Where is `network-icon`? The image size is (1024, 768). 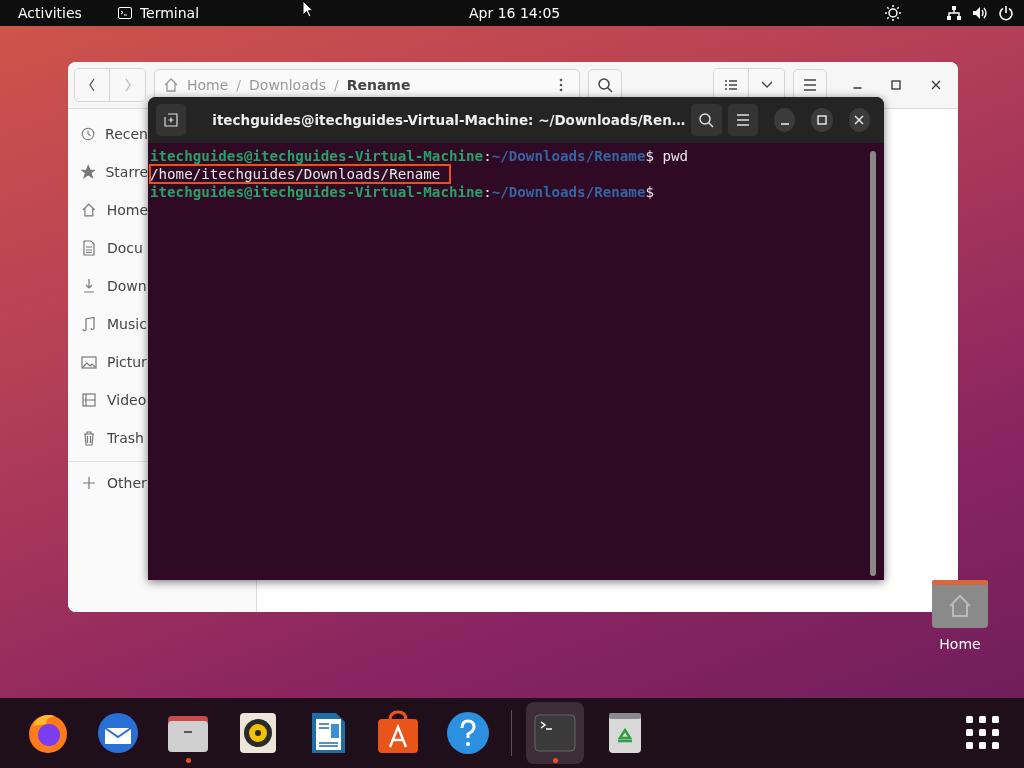
network-icon is located at coordinates (954, 13).